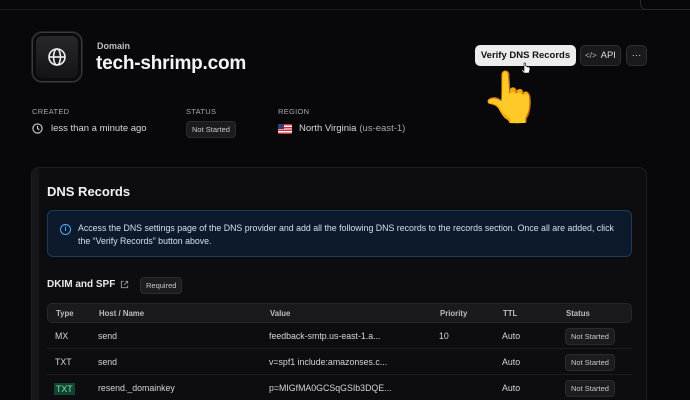 Image resolution: width=690 pixels, height=400 pixels. What do you see at coordinates (81, 284) in the screenshot?
I see `section-title-text: DKIM and SPF` at bounding box center [81, 284].